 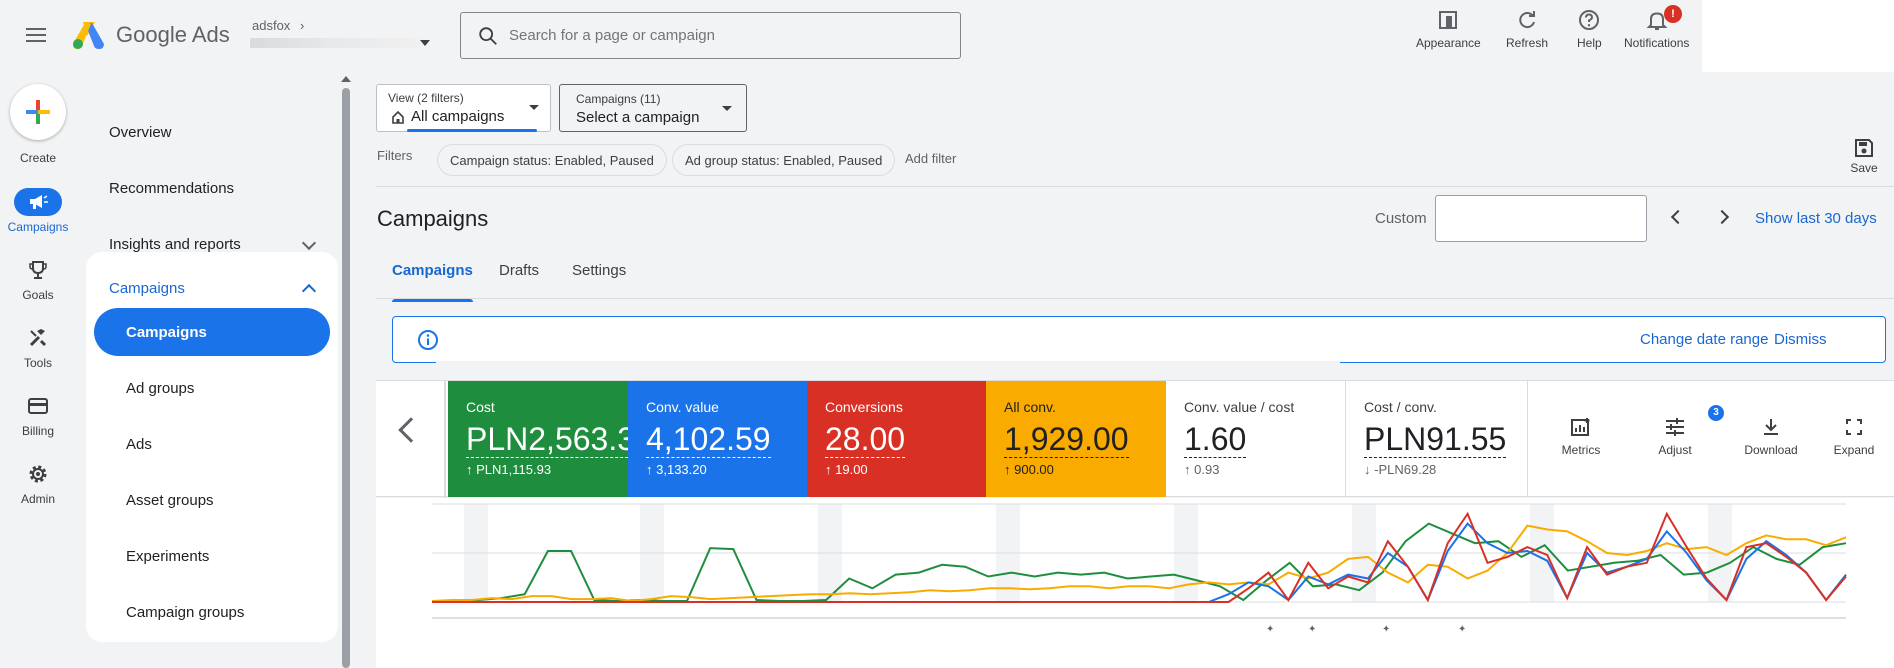 I want to click on refresh-button: Refresh, so click(x=1527, y=29).